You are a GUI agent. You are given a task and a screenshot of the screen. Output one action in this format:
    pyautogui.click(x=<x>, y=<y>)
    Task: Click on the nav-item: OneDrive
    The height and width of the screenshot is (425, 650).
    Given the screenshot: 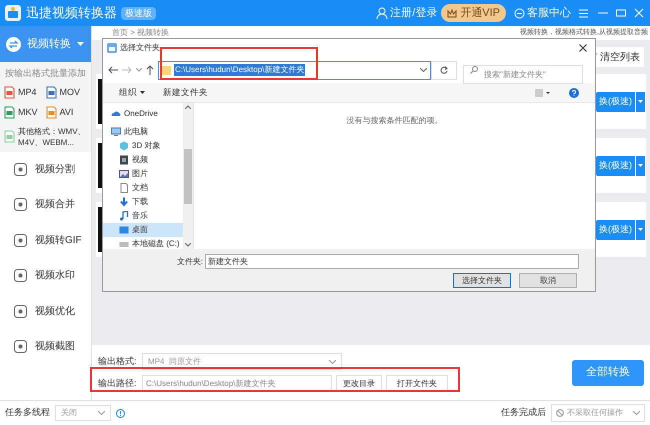 What is the action you would take?
    pyautogui.click(x=143, y=114)
    